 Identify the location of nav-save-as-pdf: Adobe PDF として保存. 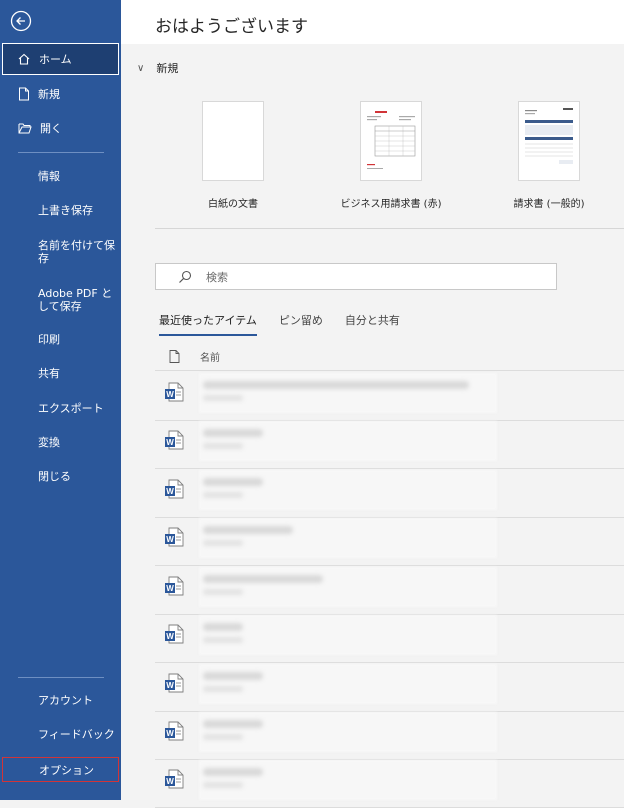
(60, 300).